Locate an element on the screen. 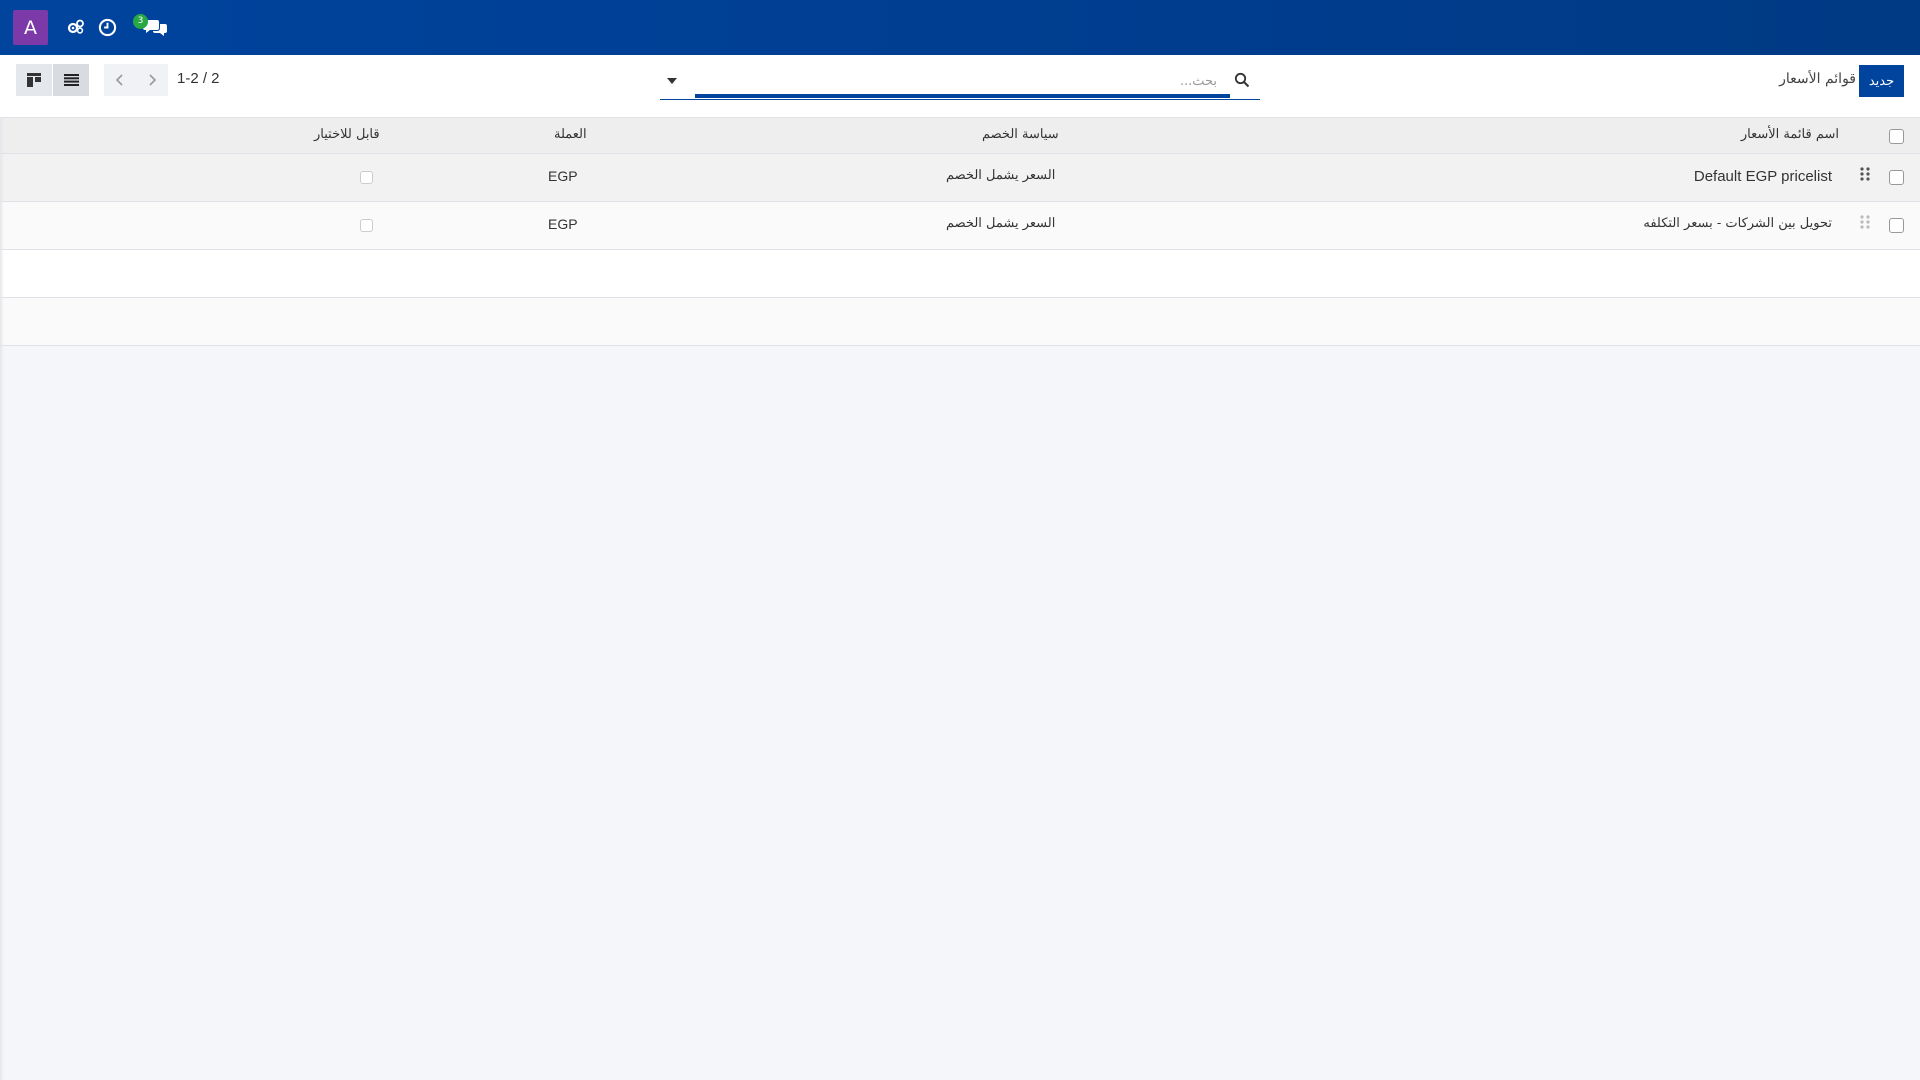 The image size is (1920, 1080). chevron-left-icon is located at coordinates (119, 80).